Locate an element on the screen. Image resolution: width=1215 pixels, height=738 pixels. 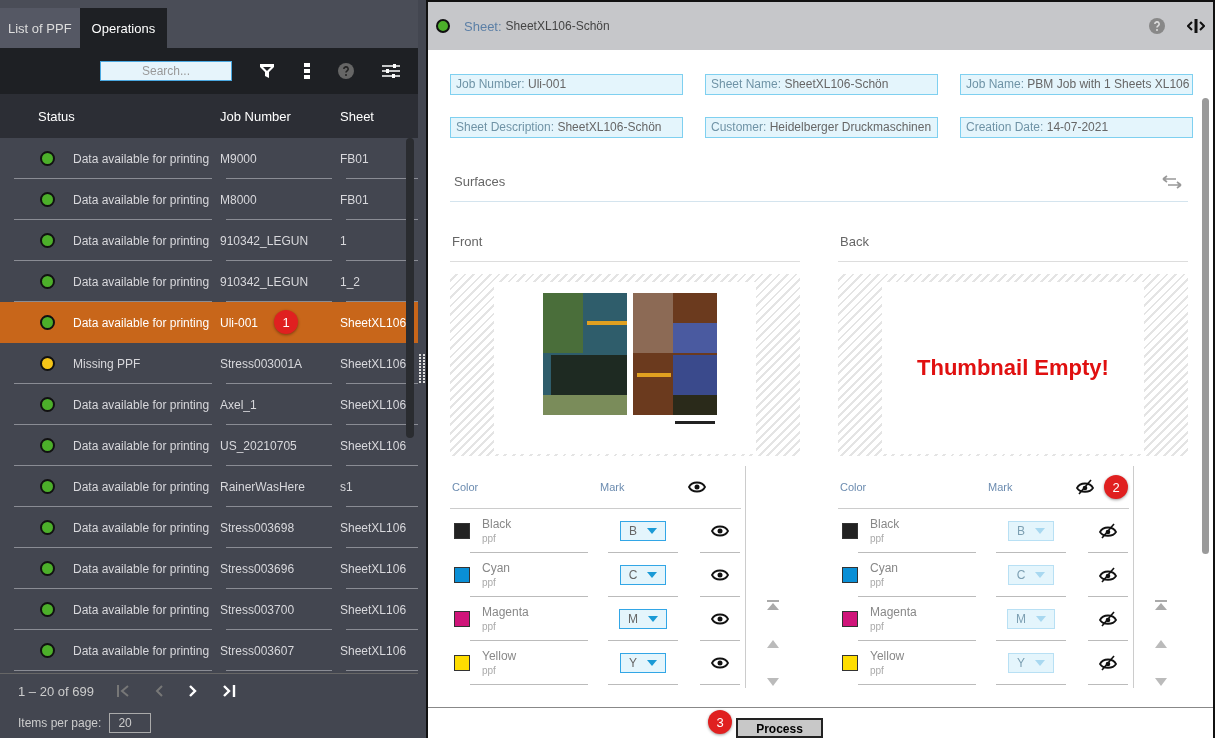
job-number: Stress003696 is located at coordinates (257, 568).